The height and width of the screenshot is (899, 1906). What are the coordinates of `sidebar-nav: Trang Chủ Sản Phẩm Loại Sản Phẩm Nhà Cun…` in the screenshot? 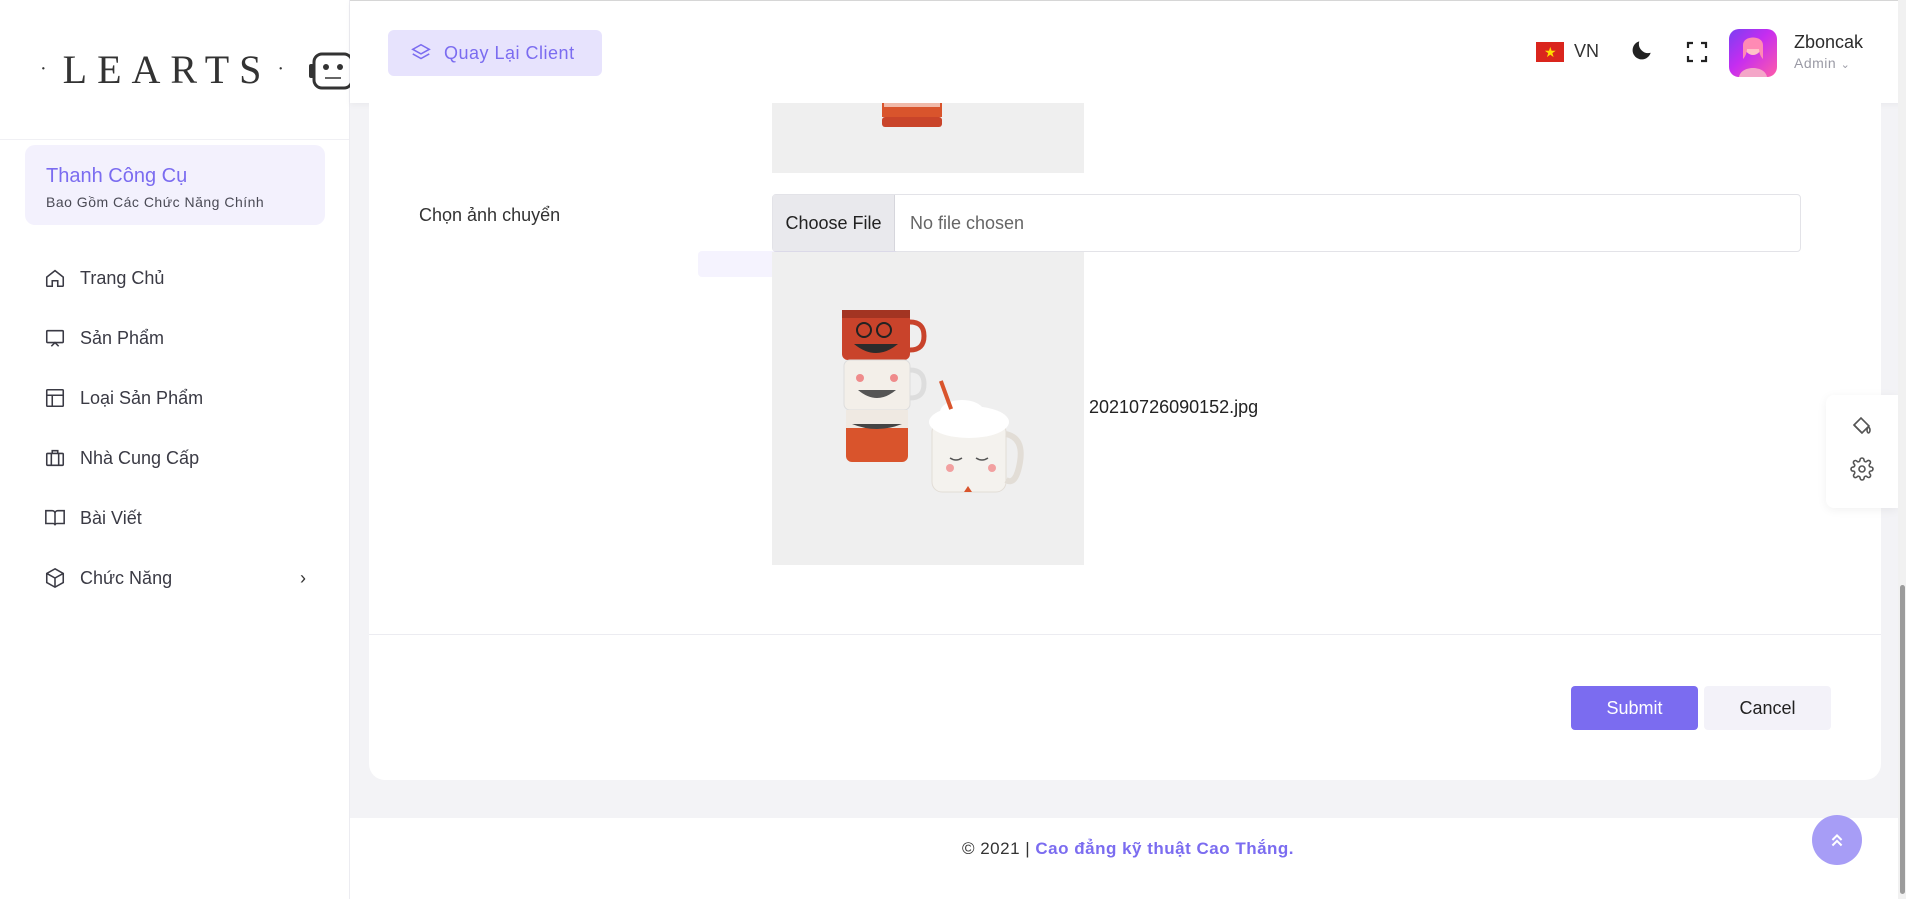 It's located at (175, 428).